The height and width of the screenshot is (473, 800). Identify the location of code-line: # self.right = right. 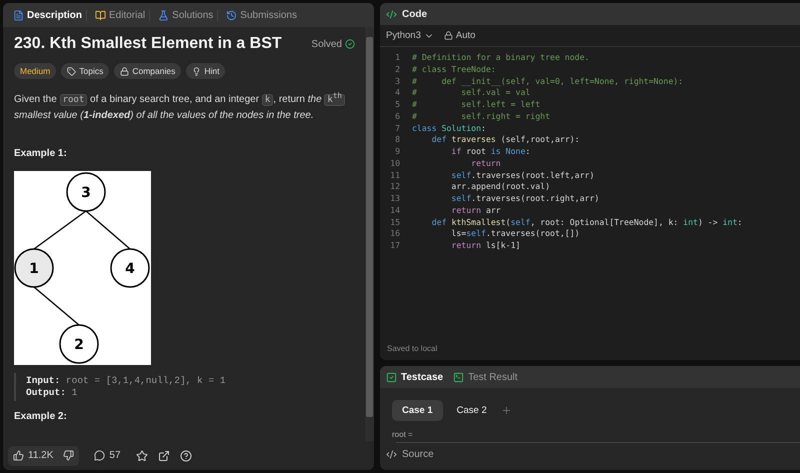
(481, 116).